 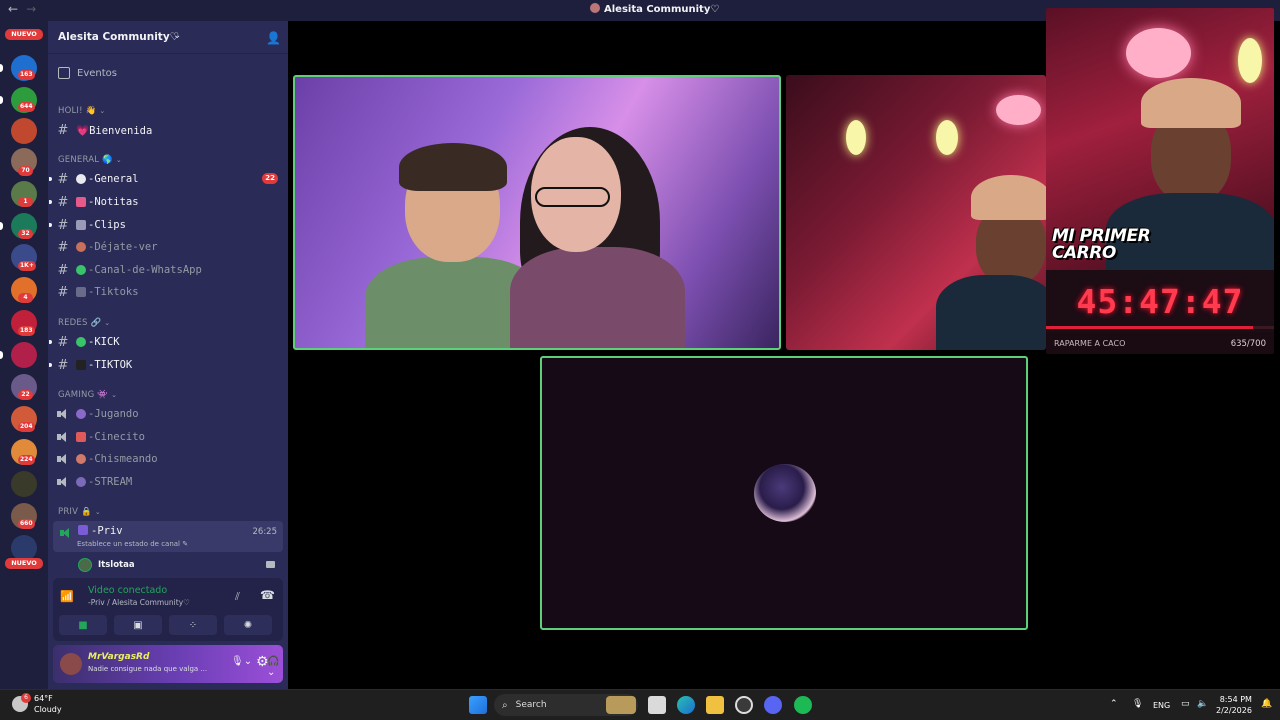 What do you see at coordinates (803, 705) in the screenshot?
I see `spotify-icon` at bounding box center [803, 705].